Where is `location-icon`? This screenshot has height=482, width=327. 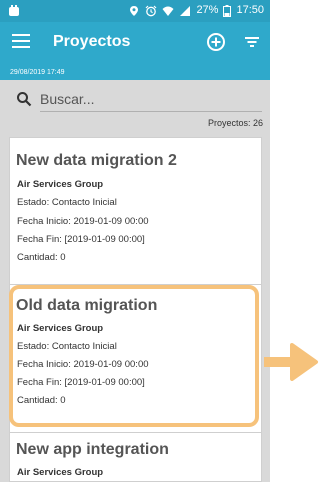 location-icon is located at coordinates (134, 10).